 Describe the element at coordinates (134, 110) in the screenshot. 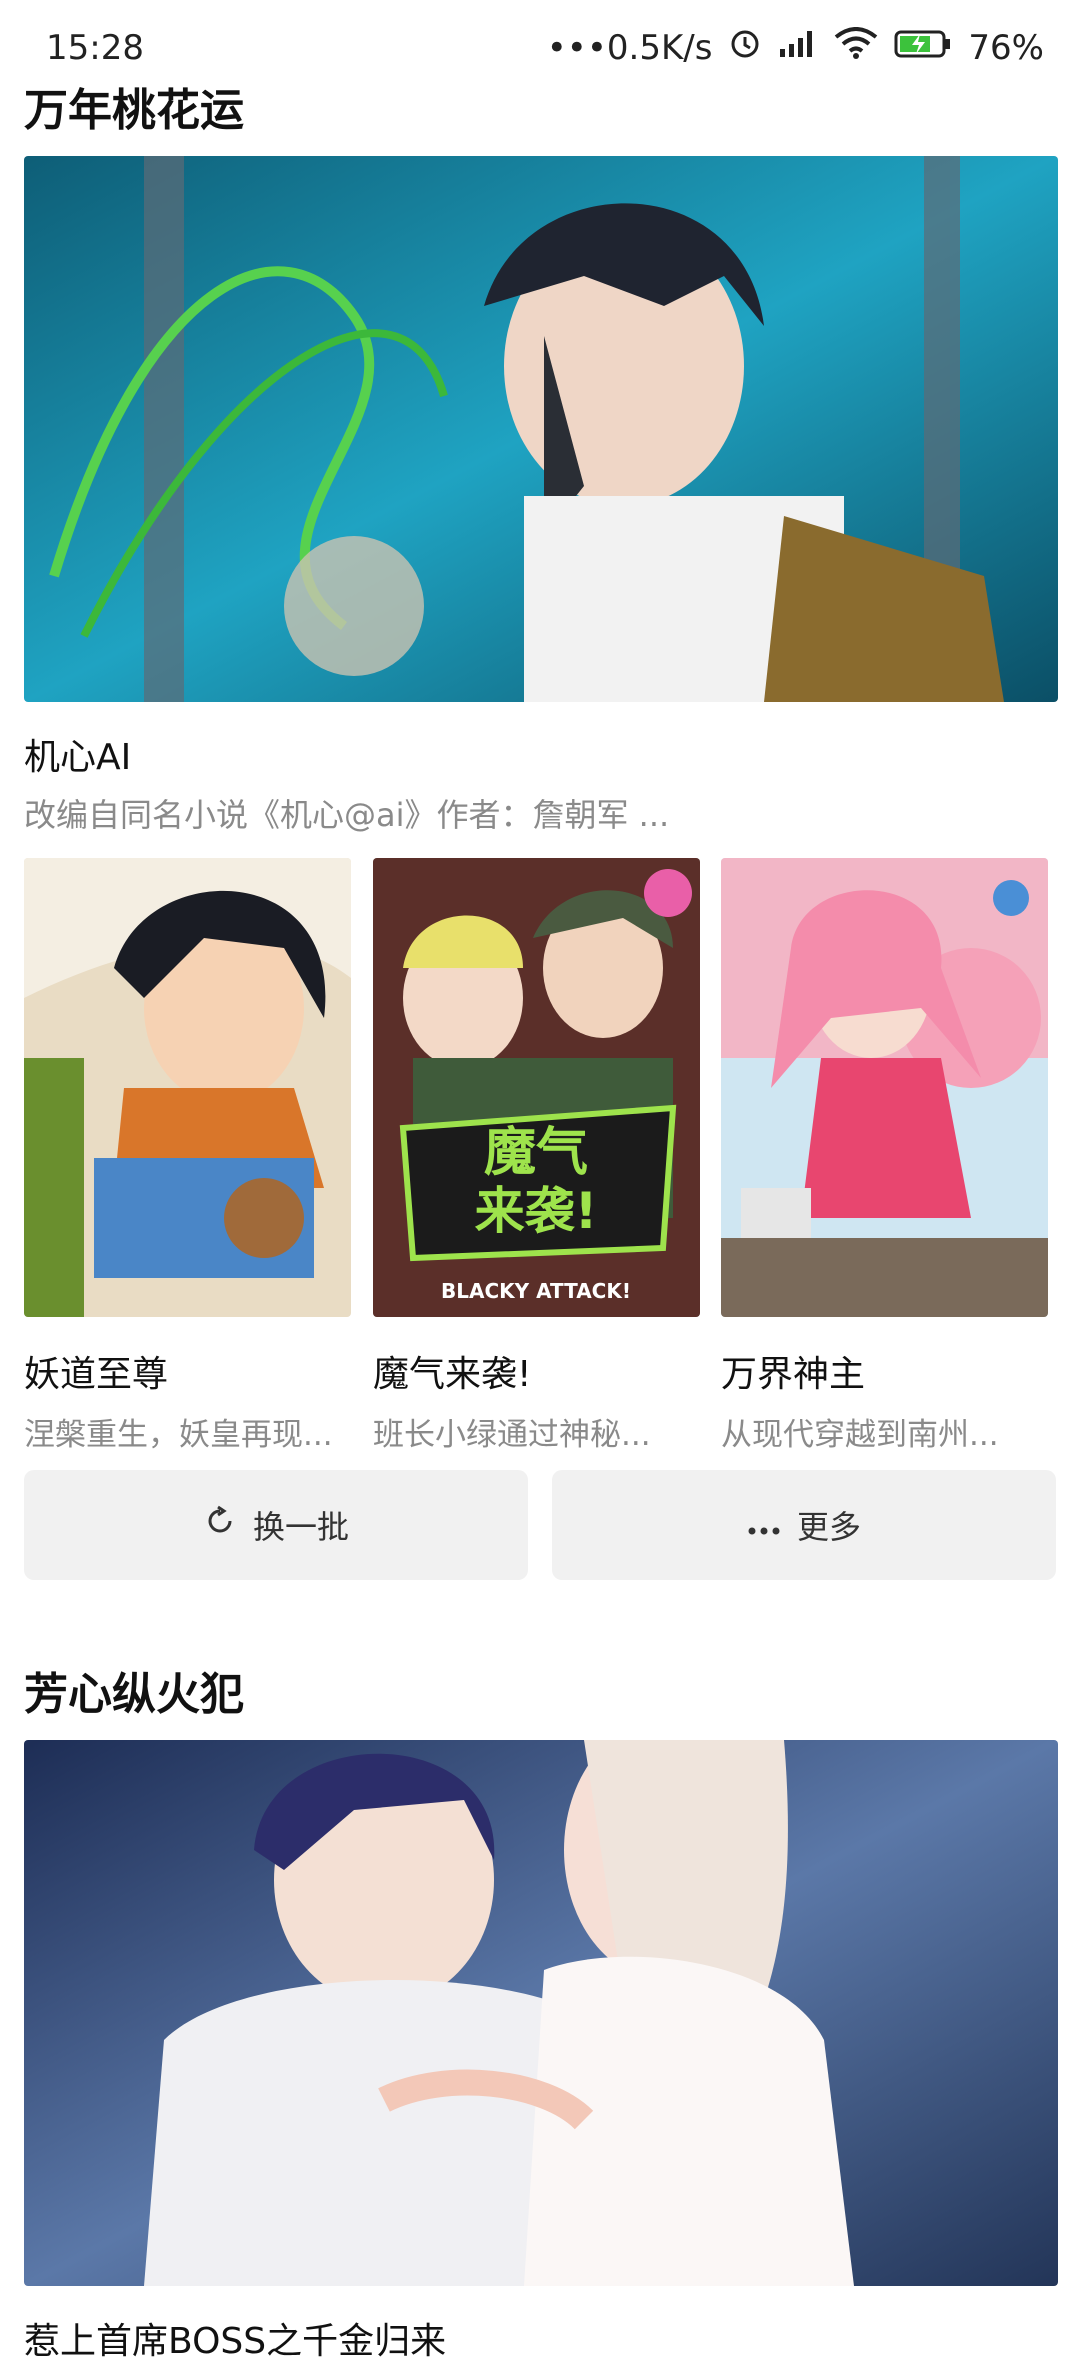

I see `section-title-1: 万年桃花运` at that location.